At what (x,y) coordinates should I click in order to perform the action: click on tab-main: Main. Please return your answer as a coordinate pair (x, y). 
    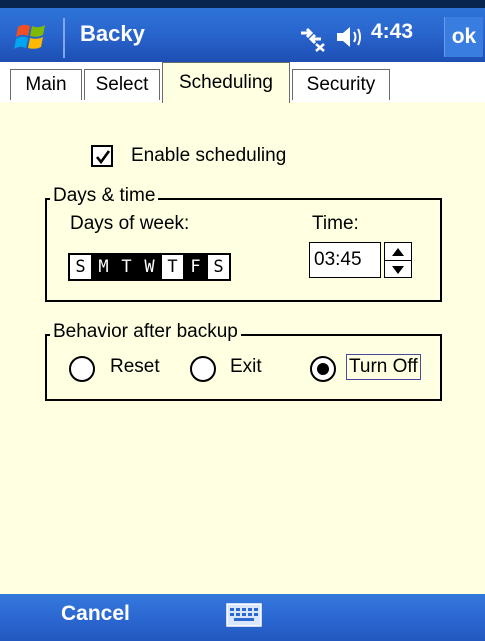
    Looking at the image, I should click on (46, 84).